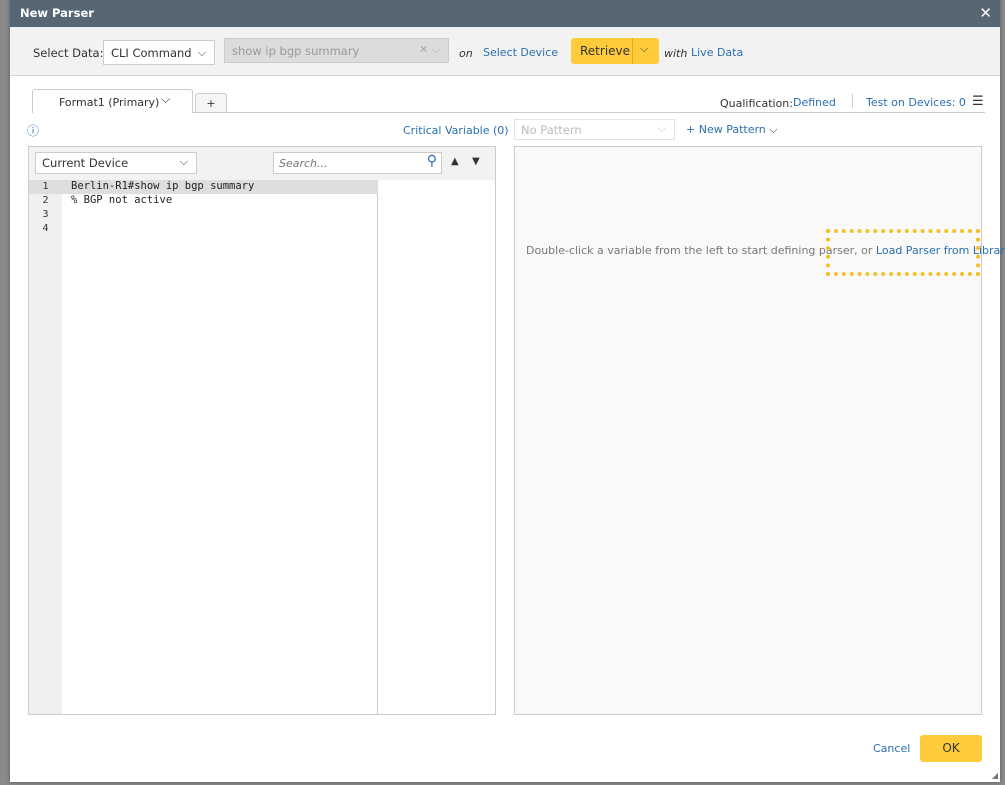  Describe the element at coordinates (455, 161) in the screenshot. I see `prev-match-icon: ▲` at that location.